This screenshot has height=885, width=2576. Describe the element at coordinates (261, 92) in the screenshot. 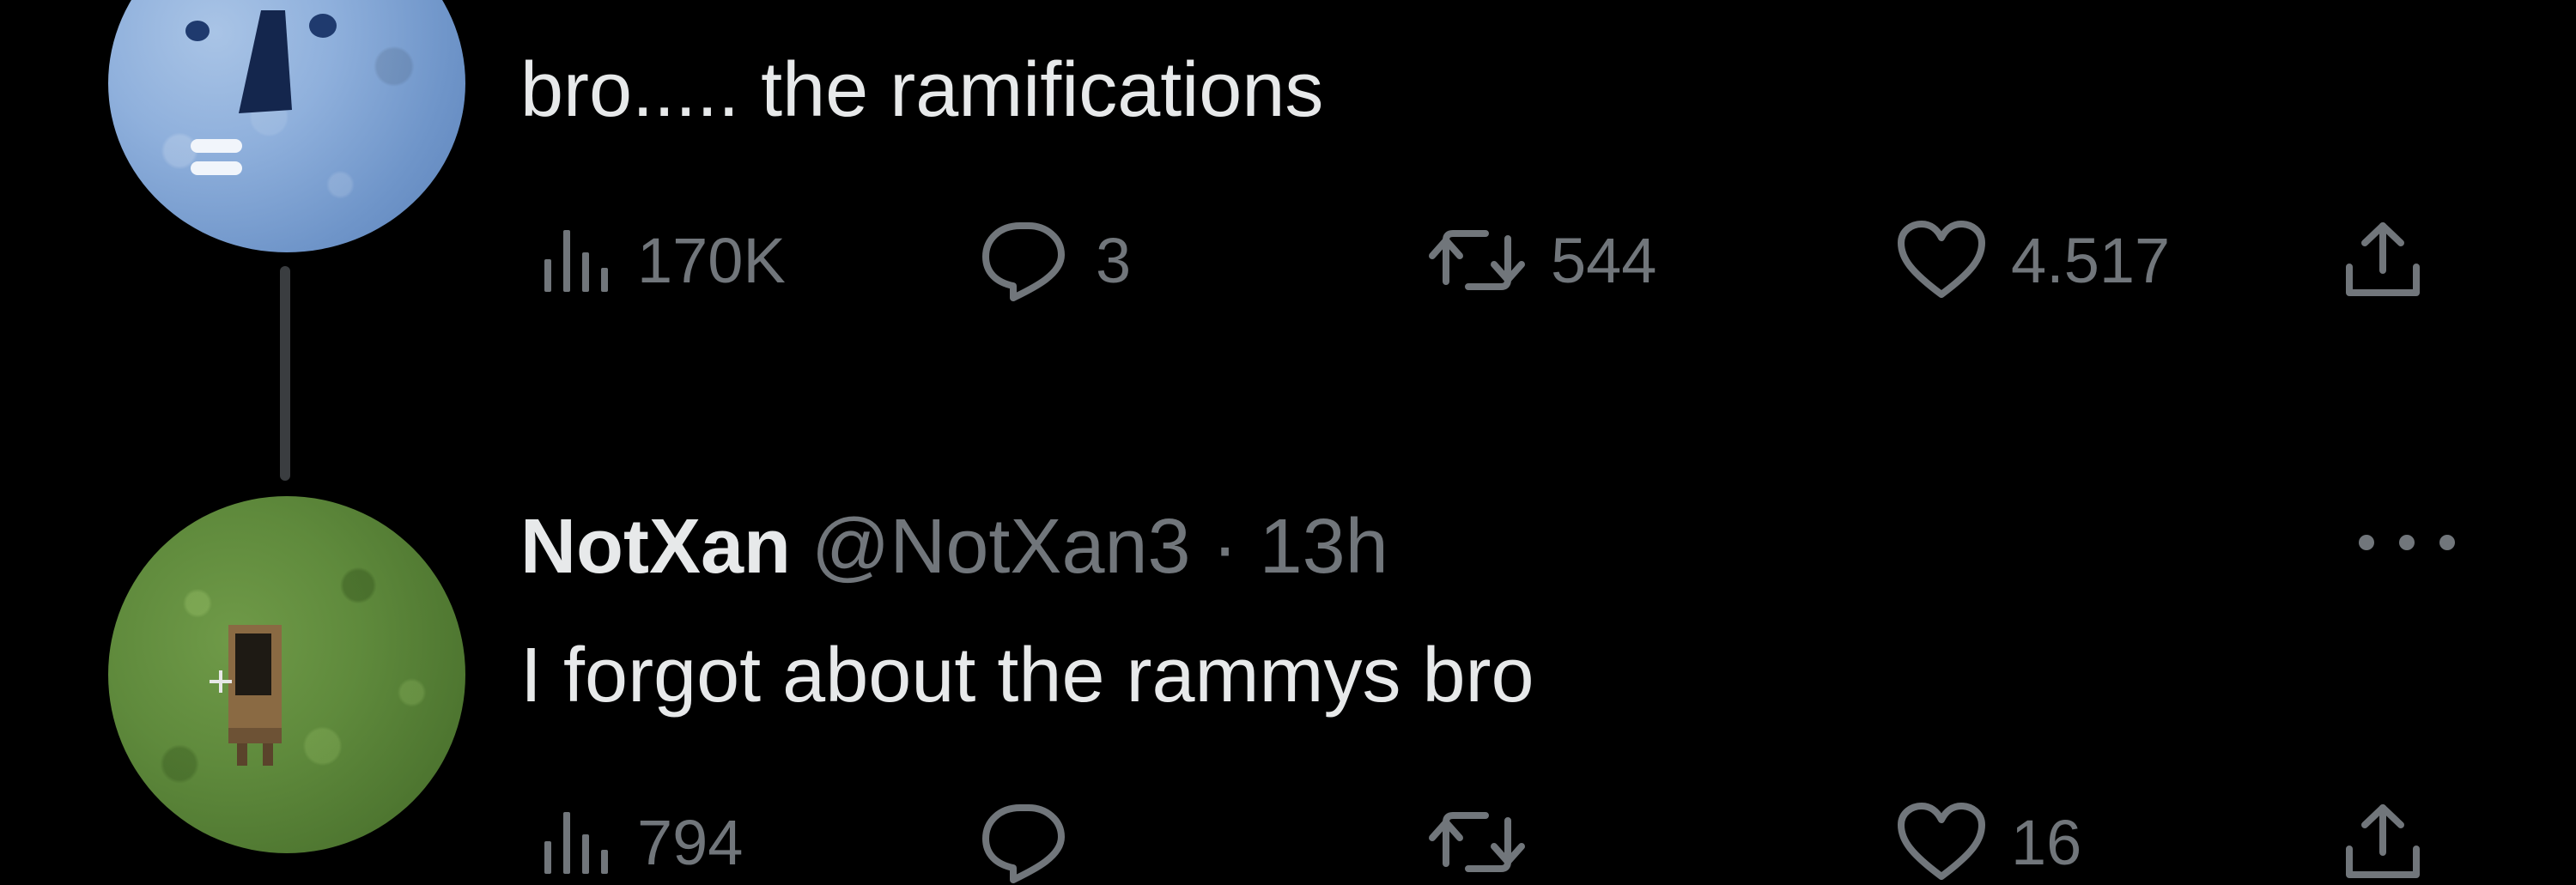

I see `moon-face-icon` at that location.